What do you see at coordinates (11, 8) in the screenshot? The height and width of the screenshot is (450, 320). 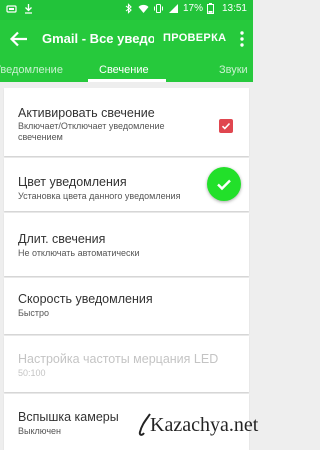 I see `signal-icon` at bounding box center [11, 8].